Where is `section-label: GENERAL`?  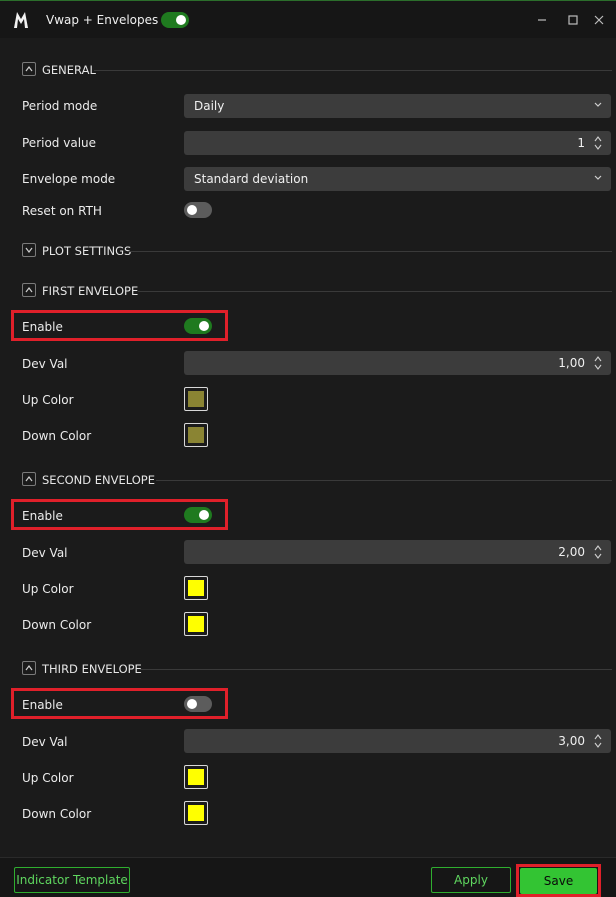
section-label: GENERAL is located at coordinates (69, 70).